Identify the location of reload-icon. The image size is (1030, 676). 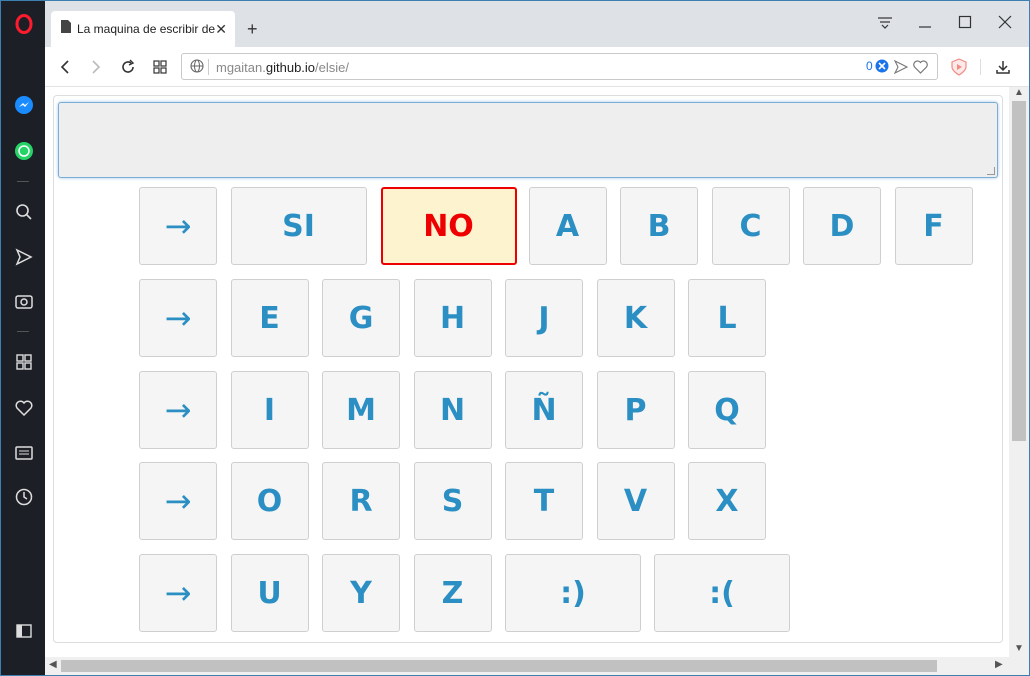
(128, 67).